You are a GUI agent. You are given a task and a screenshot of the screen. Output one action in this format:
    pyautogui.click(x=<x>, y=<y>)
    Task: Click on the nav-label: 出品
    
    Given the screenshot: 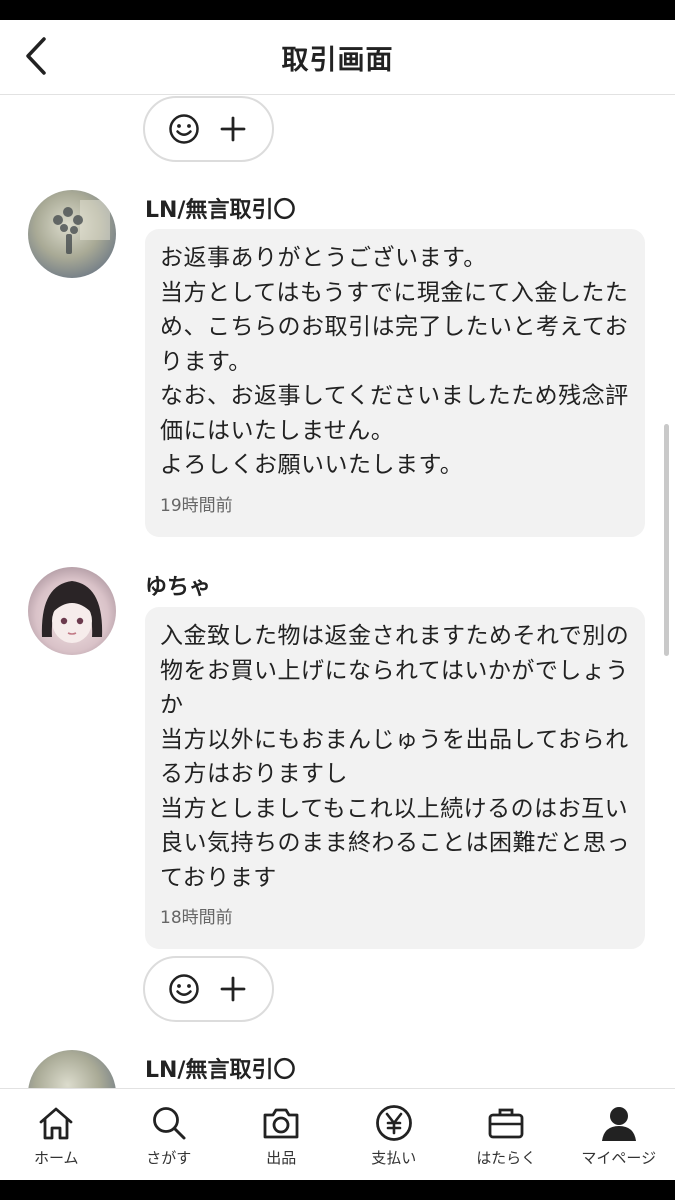 What is the action you would take?
    pyautogui.click(x=281, y=1158)
    